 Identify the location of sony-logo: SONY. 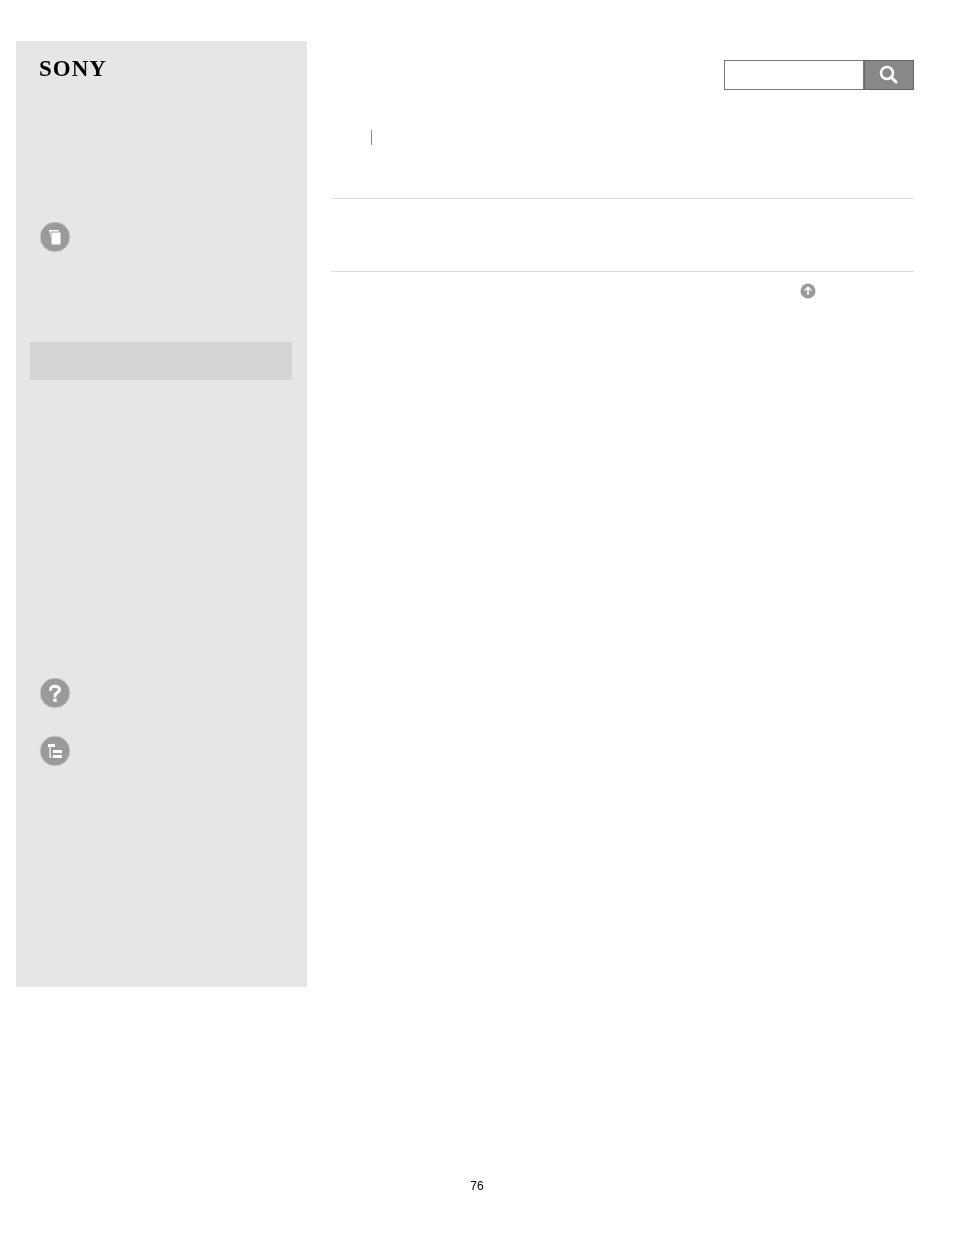
(73, 68).